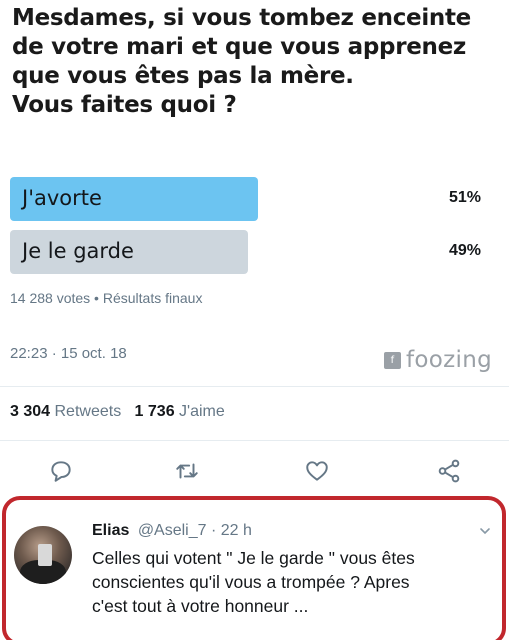 The image size is (509, 640). What do you see at coordinates (61, 471) in the screenshot?
I see `reply-icon` at bounding box center [61, 471].